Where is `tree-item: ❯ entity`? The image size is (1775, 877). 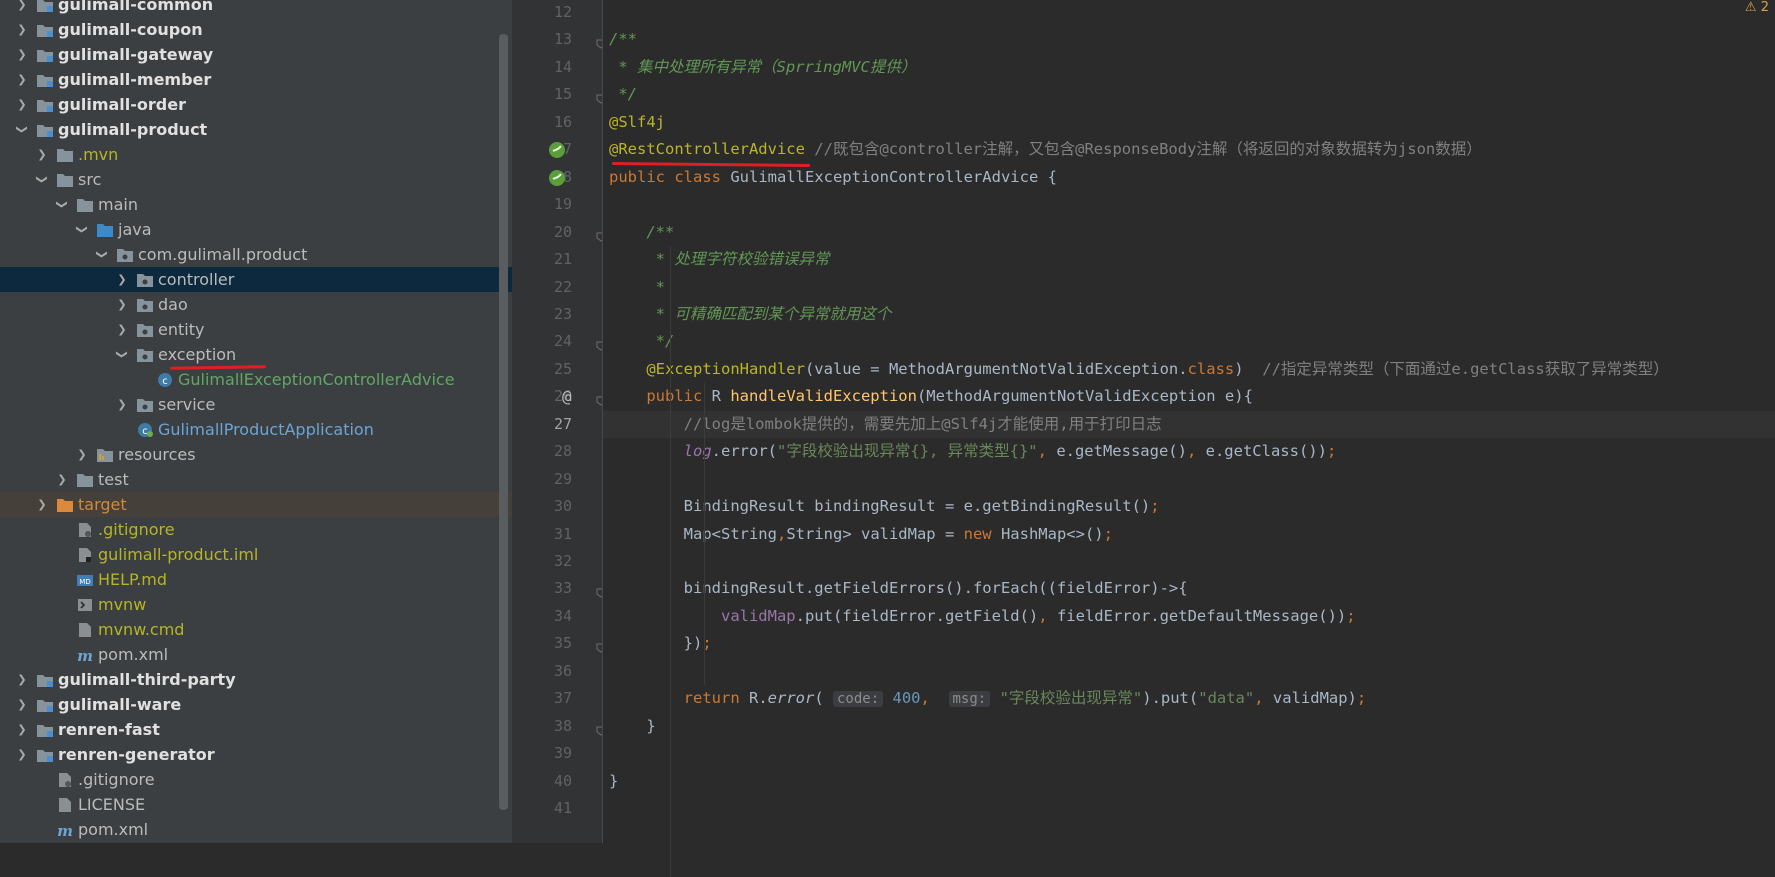
tree-item: ❯ entity is located at coordinates (256, 329).